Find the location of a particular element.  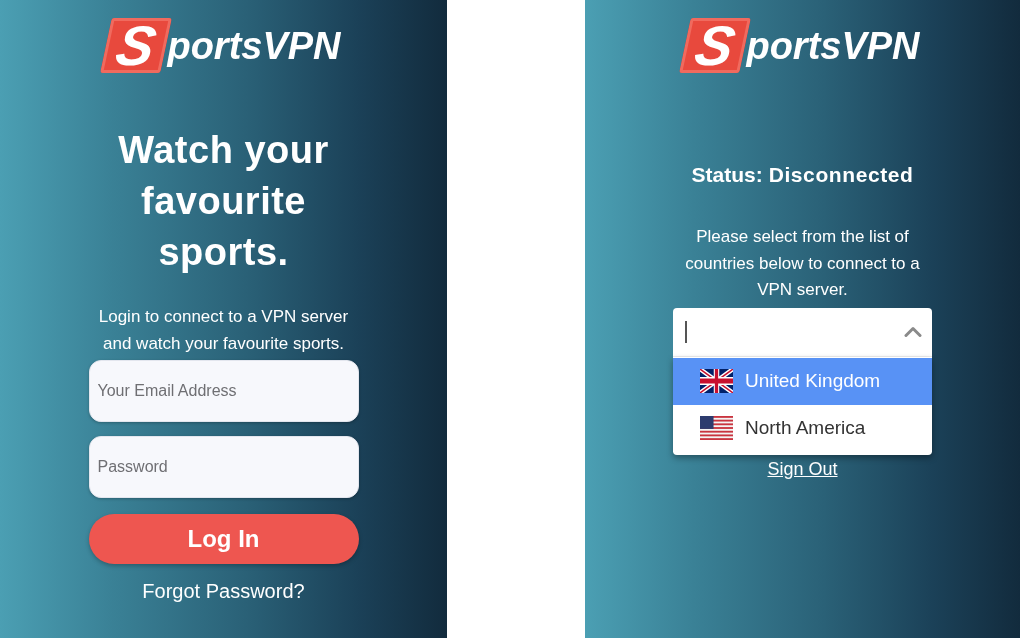

forgot-password-link: Forgot Password? is located at coordinates (223, 591).